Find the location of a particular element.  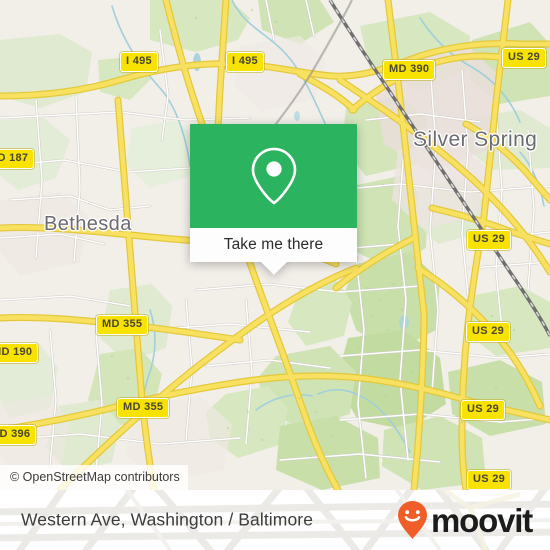

road-shield-us29-upper: US 29 is located at coordinates (489, 240).